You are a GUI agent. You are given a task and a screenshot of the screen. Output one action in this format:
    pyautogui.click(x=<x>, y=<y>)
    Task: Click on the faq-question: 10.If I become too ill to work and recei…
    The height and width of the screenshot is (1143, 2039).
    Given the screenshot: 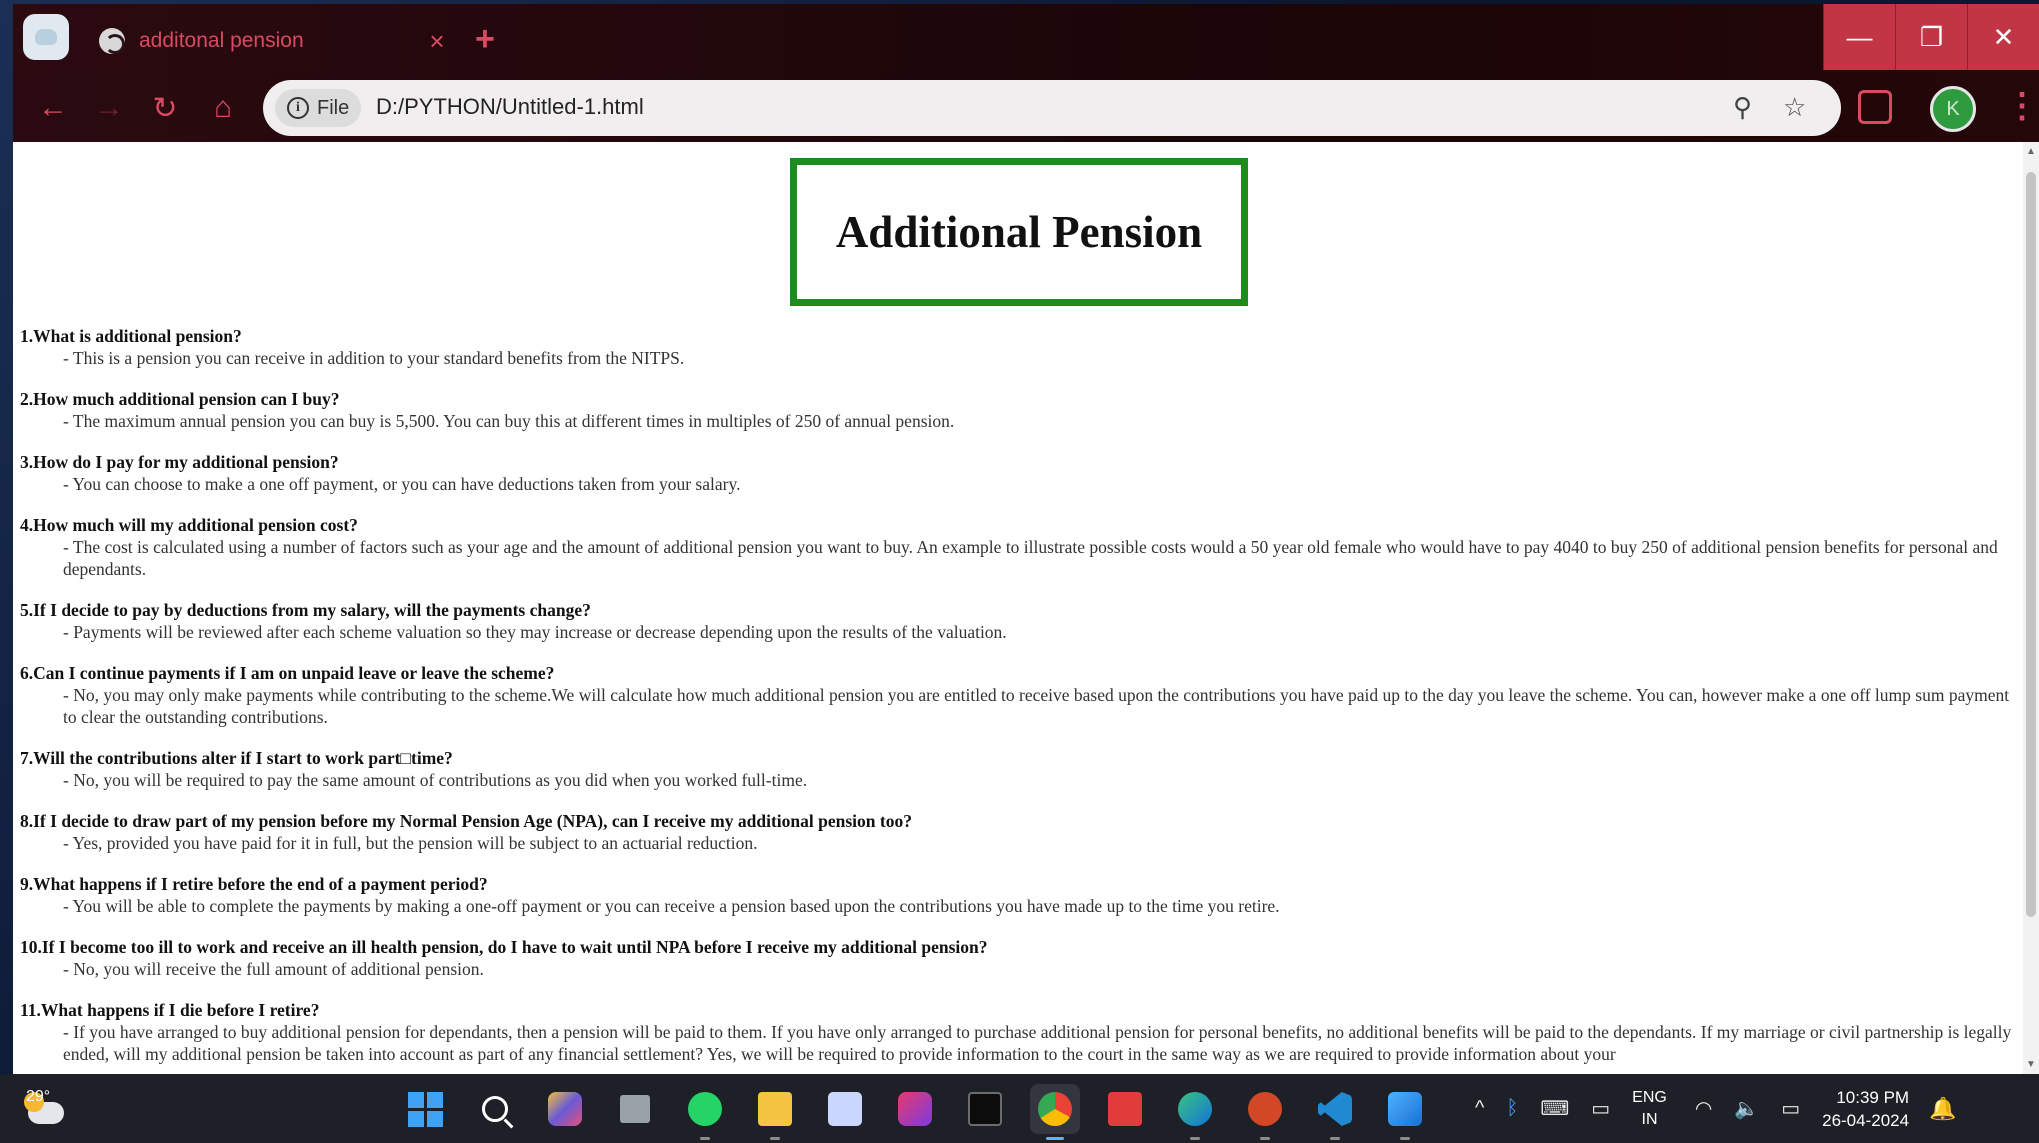 What is the action you would take?
    pyautogui.click(x=504, y=947)
    